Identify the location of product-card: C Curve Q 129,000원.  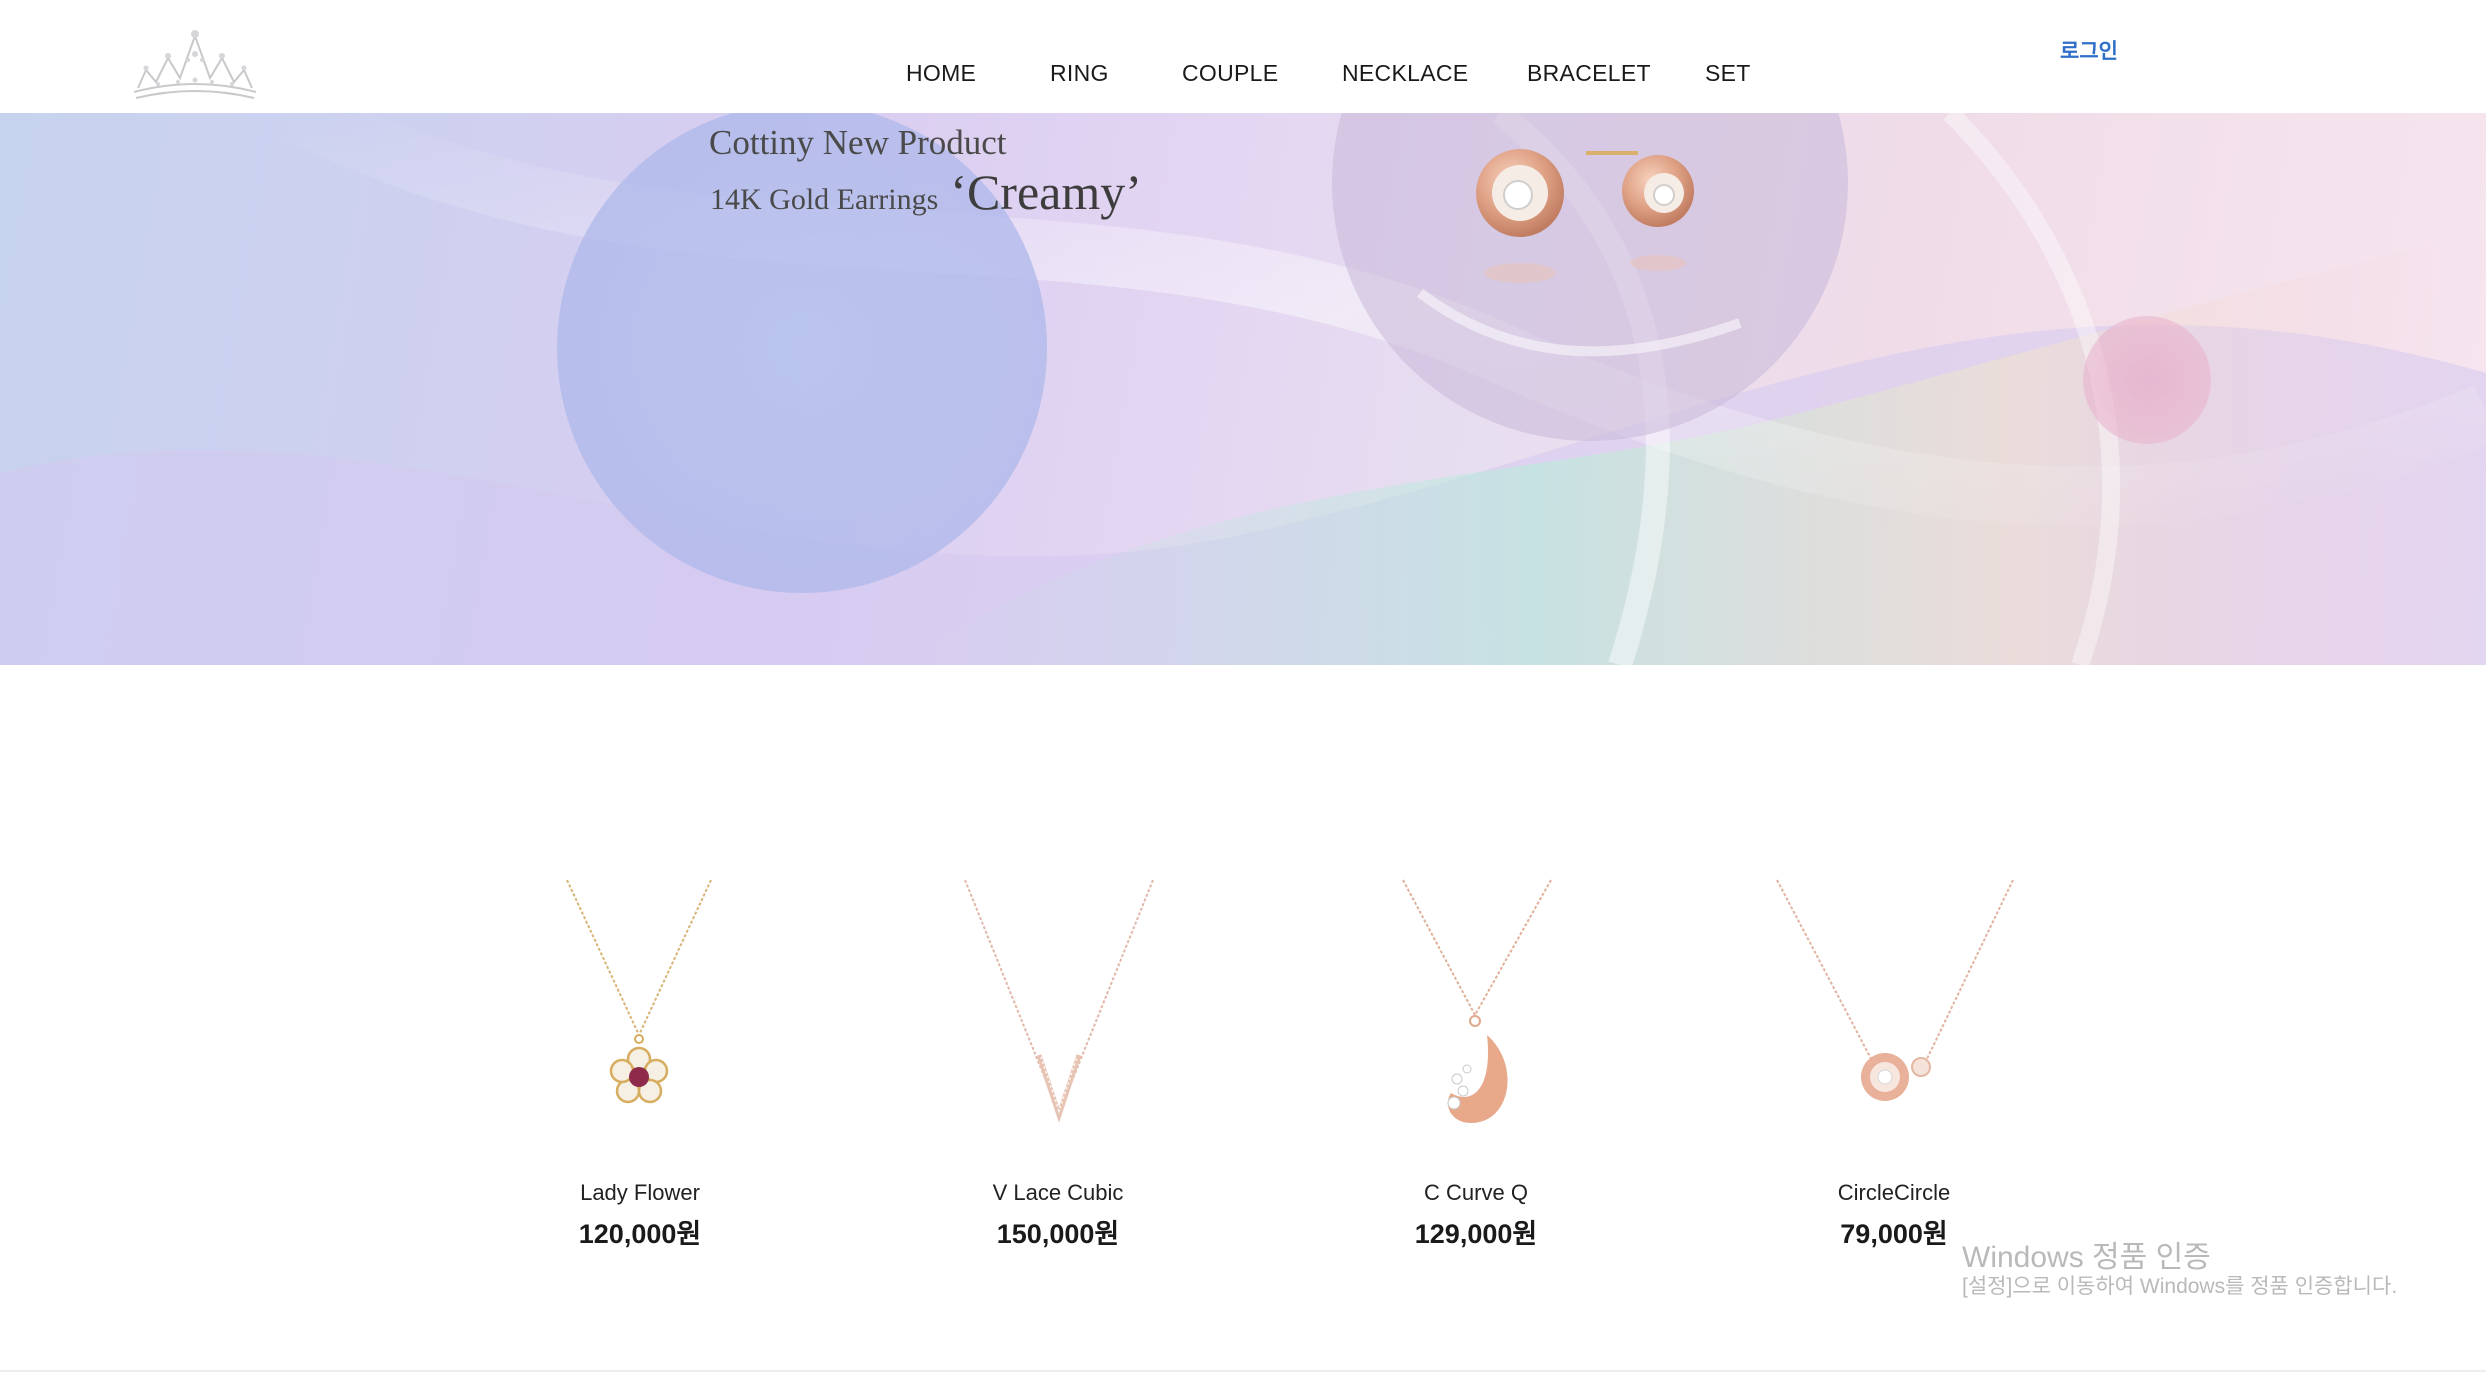
(1476, 1050).